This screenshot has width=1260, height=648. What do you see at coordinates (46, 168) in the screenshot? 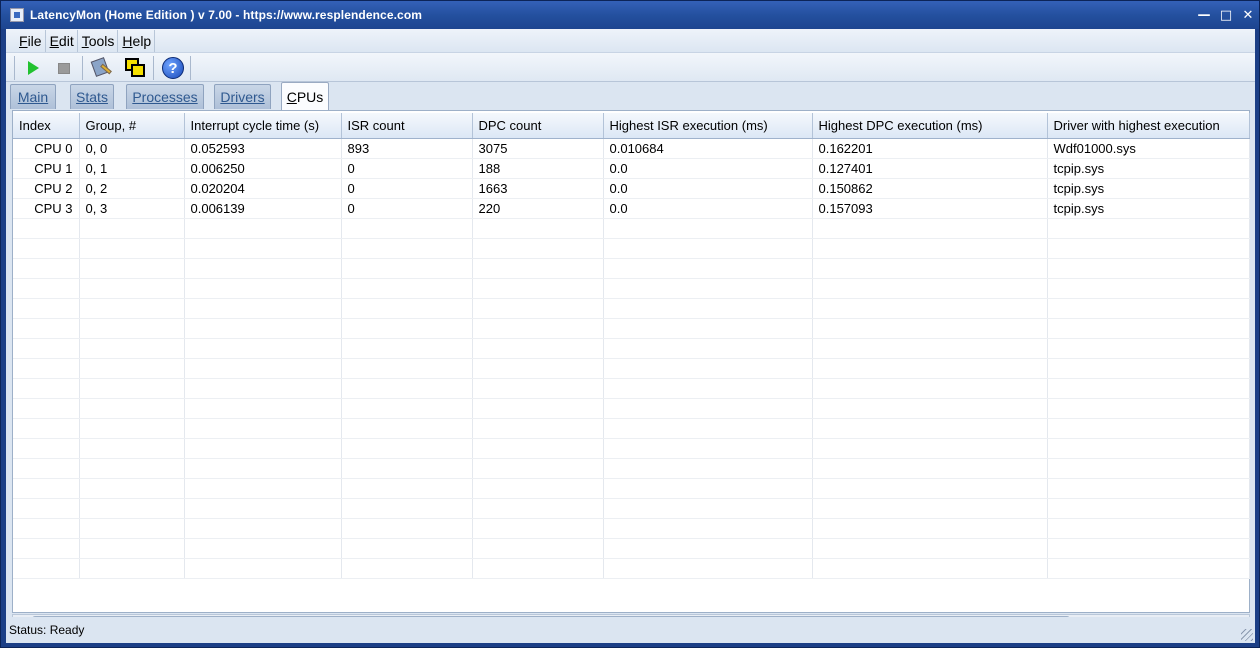
I see `table-cell: CPU 1` at bounding box center [46, 168].